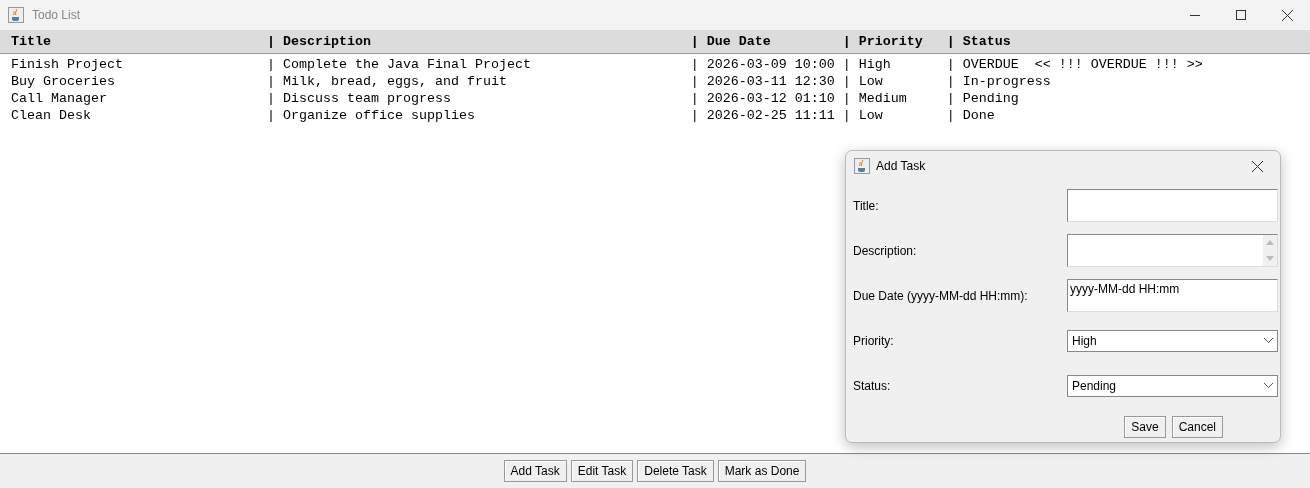 The width and height of the screenshot is (1310, 488). I want to click on task-row: Clean Desk | Organize office supplies | 2026-02-25 11:11 | Low | Done, so click(503, 115).